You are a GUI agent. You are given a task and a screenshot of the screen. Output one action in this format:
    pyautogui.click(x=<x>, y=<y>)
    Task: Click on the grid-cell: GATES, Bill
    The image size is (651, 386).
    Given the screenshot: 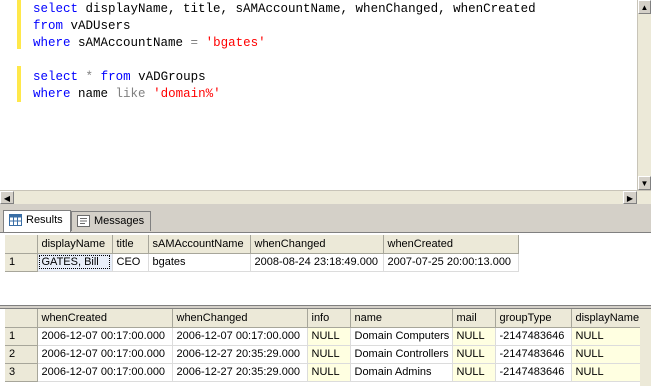 What is the action you would take?
    pyautogui.click(x=75, y=262)
    